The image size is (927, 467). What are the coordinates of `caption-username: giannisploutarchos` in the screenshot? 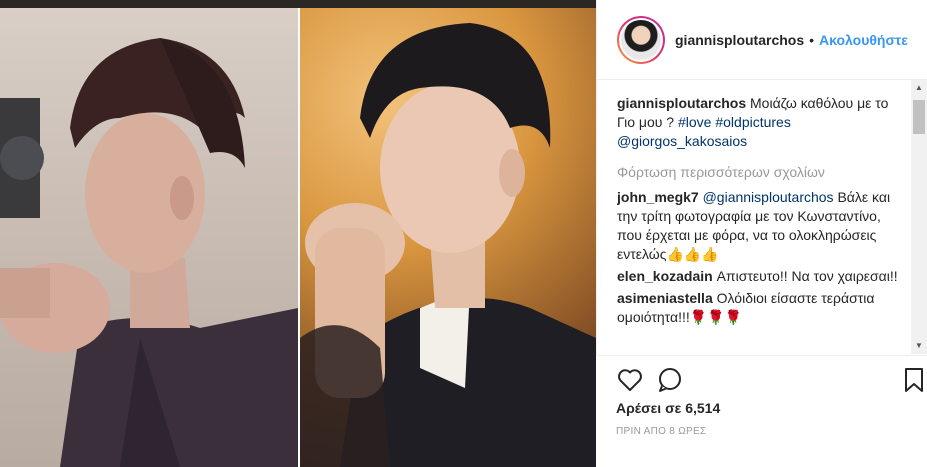 It's located at (681, 103).